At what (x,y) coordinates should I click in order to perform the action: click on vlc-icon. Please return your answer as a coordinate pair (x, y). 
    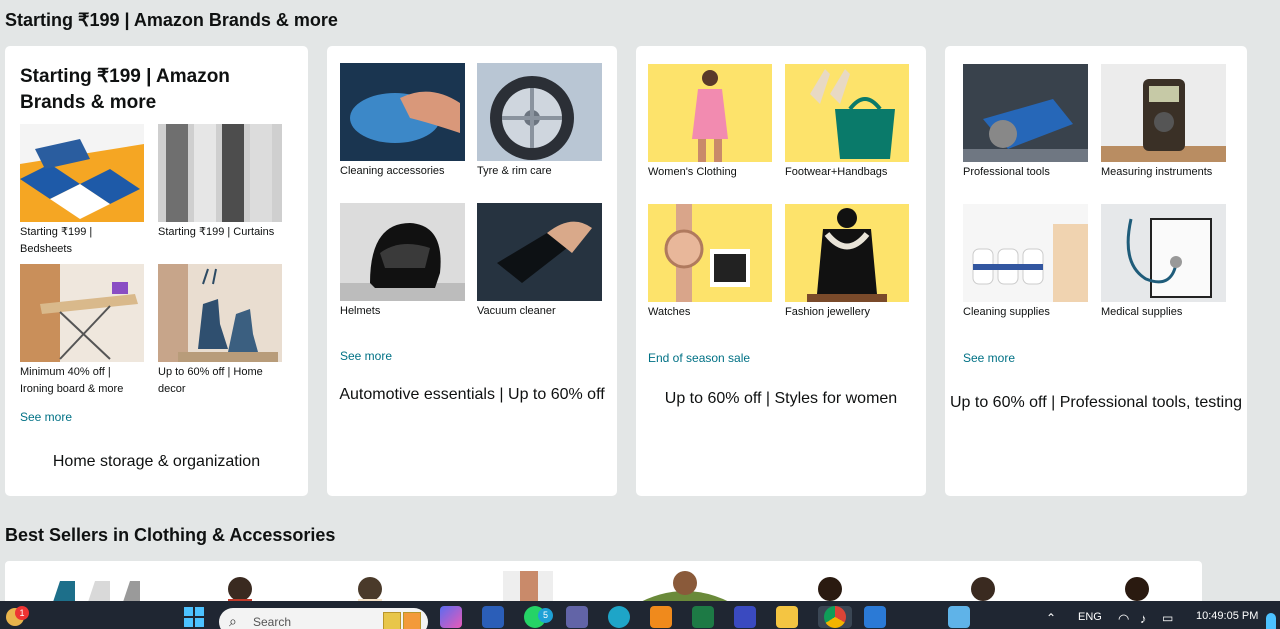
    Looking at the image, I should click on (661, 617).